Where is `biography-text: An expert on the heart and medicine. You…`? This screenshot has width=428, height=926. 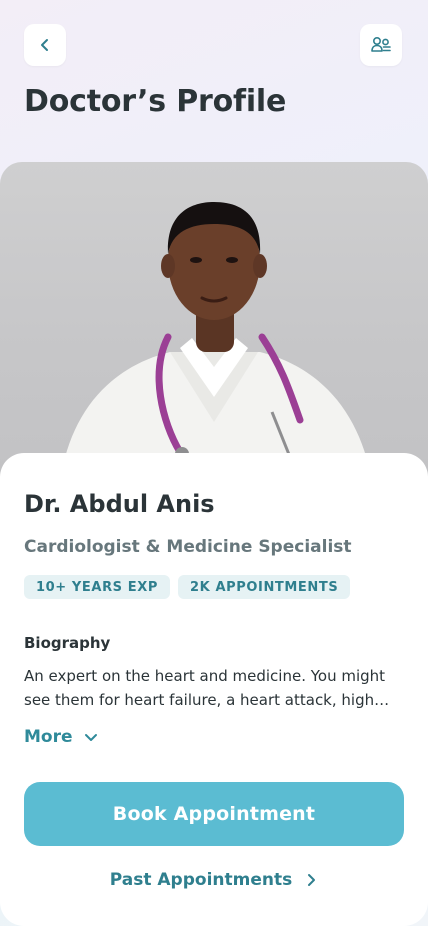 biography-text: An expert on the heart and medicine. You… is located at coordinates (207, 688).